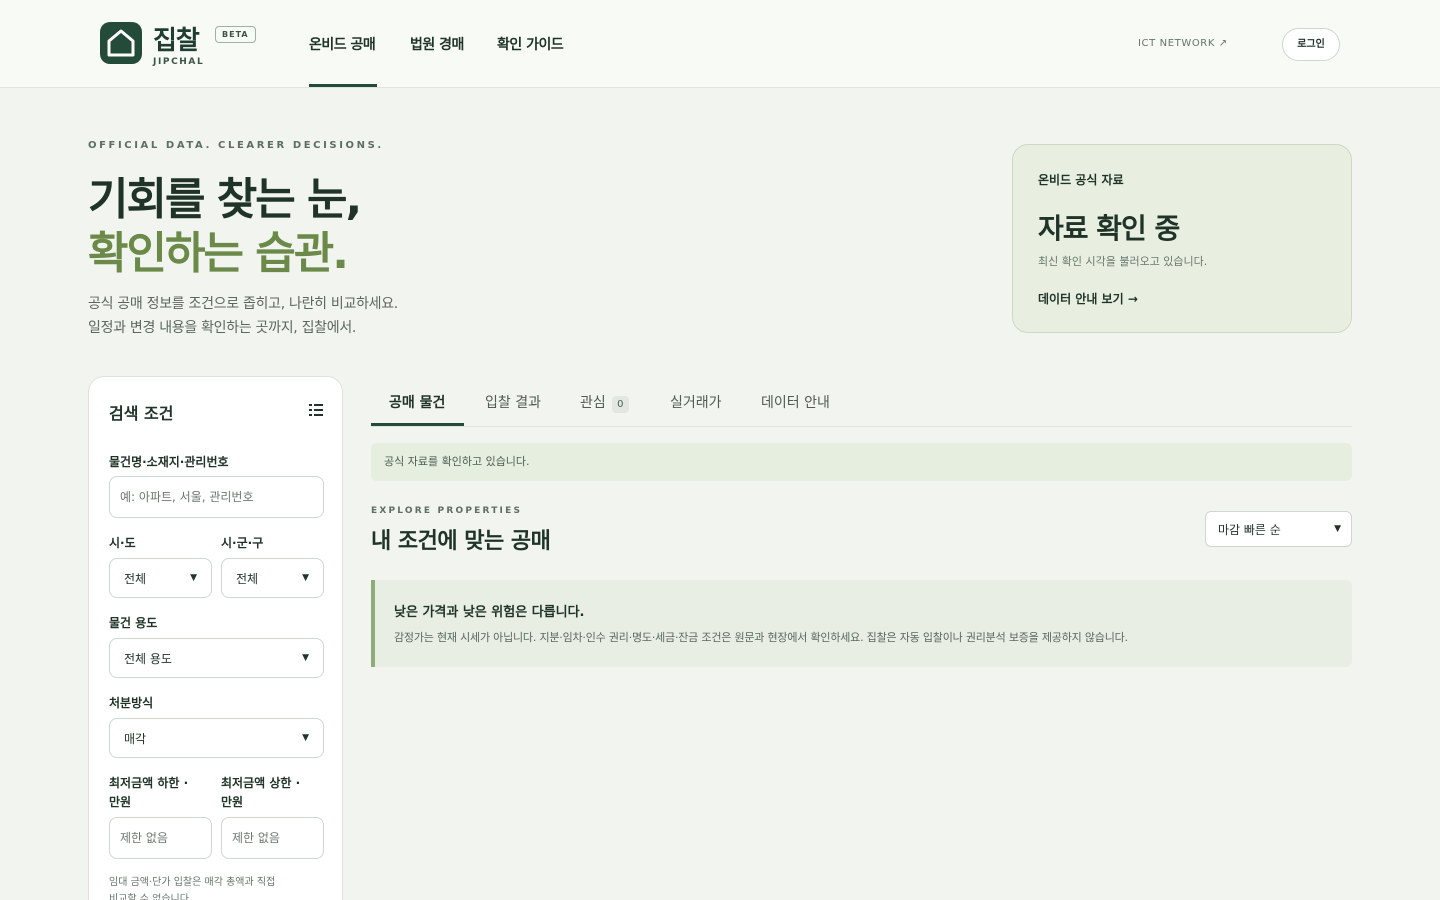 The height and width of the screenshot is (900, 1440). I want to click on price-hint-line1: 임대 금액·단가 입찰은 매각 총액과 직접, so click(192, 882).